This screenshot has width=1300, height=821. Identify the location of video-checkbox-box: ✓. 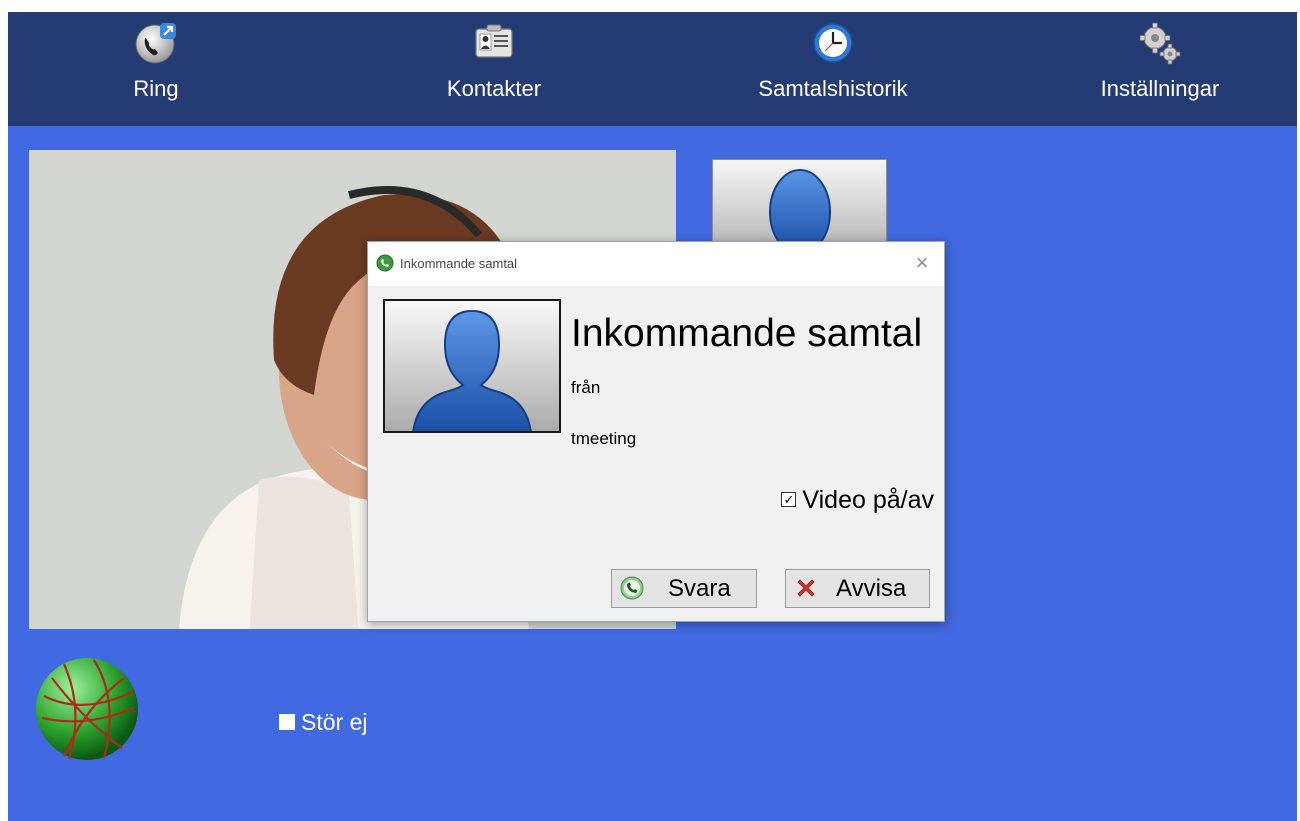
(789, 499).